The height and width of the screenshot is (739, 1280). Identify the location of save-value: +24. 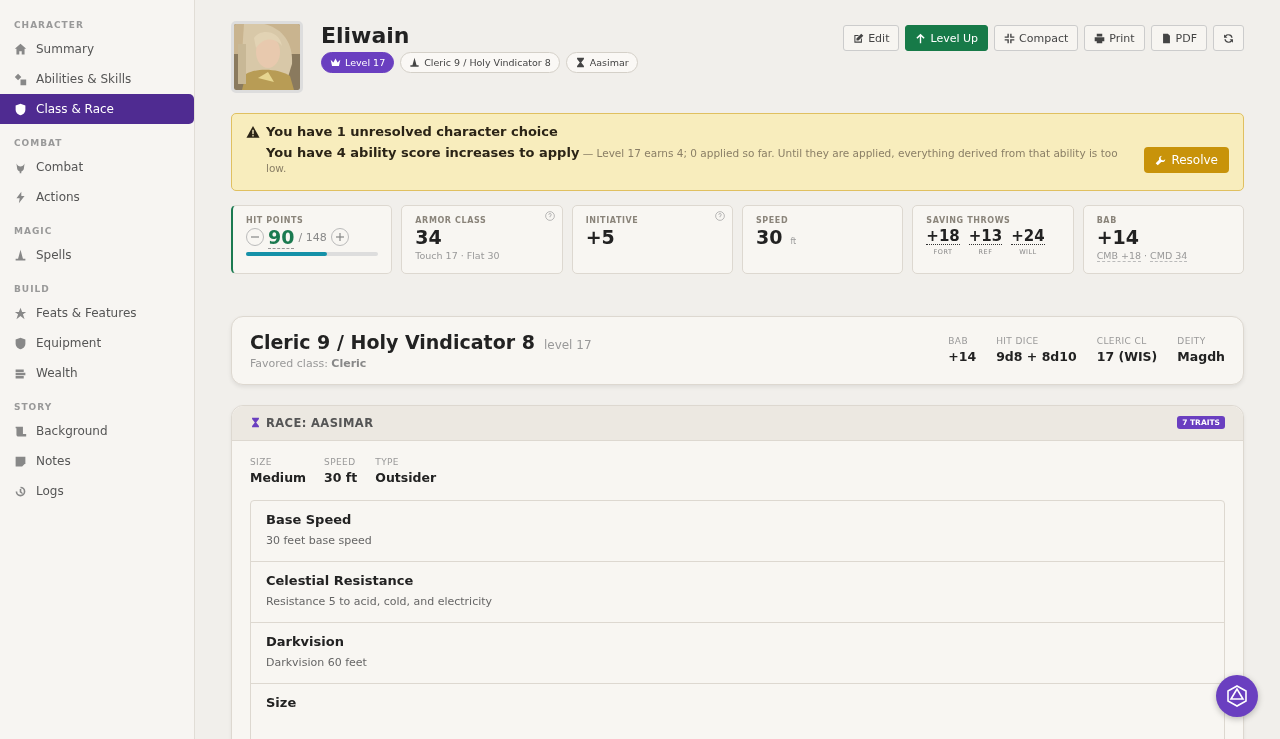
(1028, 236).